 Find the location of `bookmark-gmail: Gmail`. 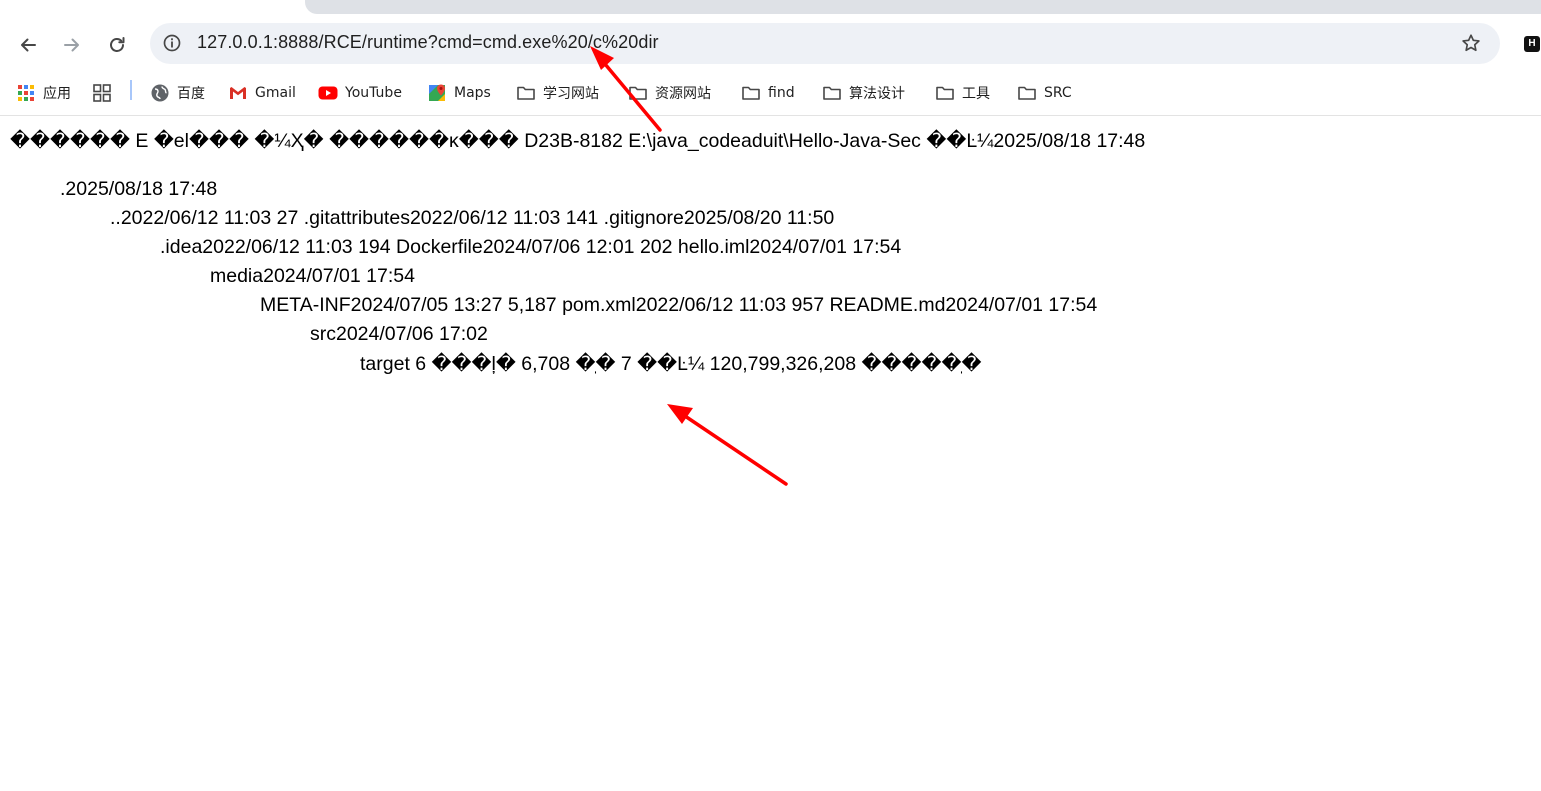

bookmark-gmail: Gmail is located at coordinates (262, 93).